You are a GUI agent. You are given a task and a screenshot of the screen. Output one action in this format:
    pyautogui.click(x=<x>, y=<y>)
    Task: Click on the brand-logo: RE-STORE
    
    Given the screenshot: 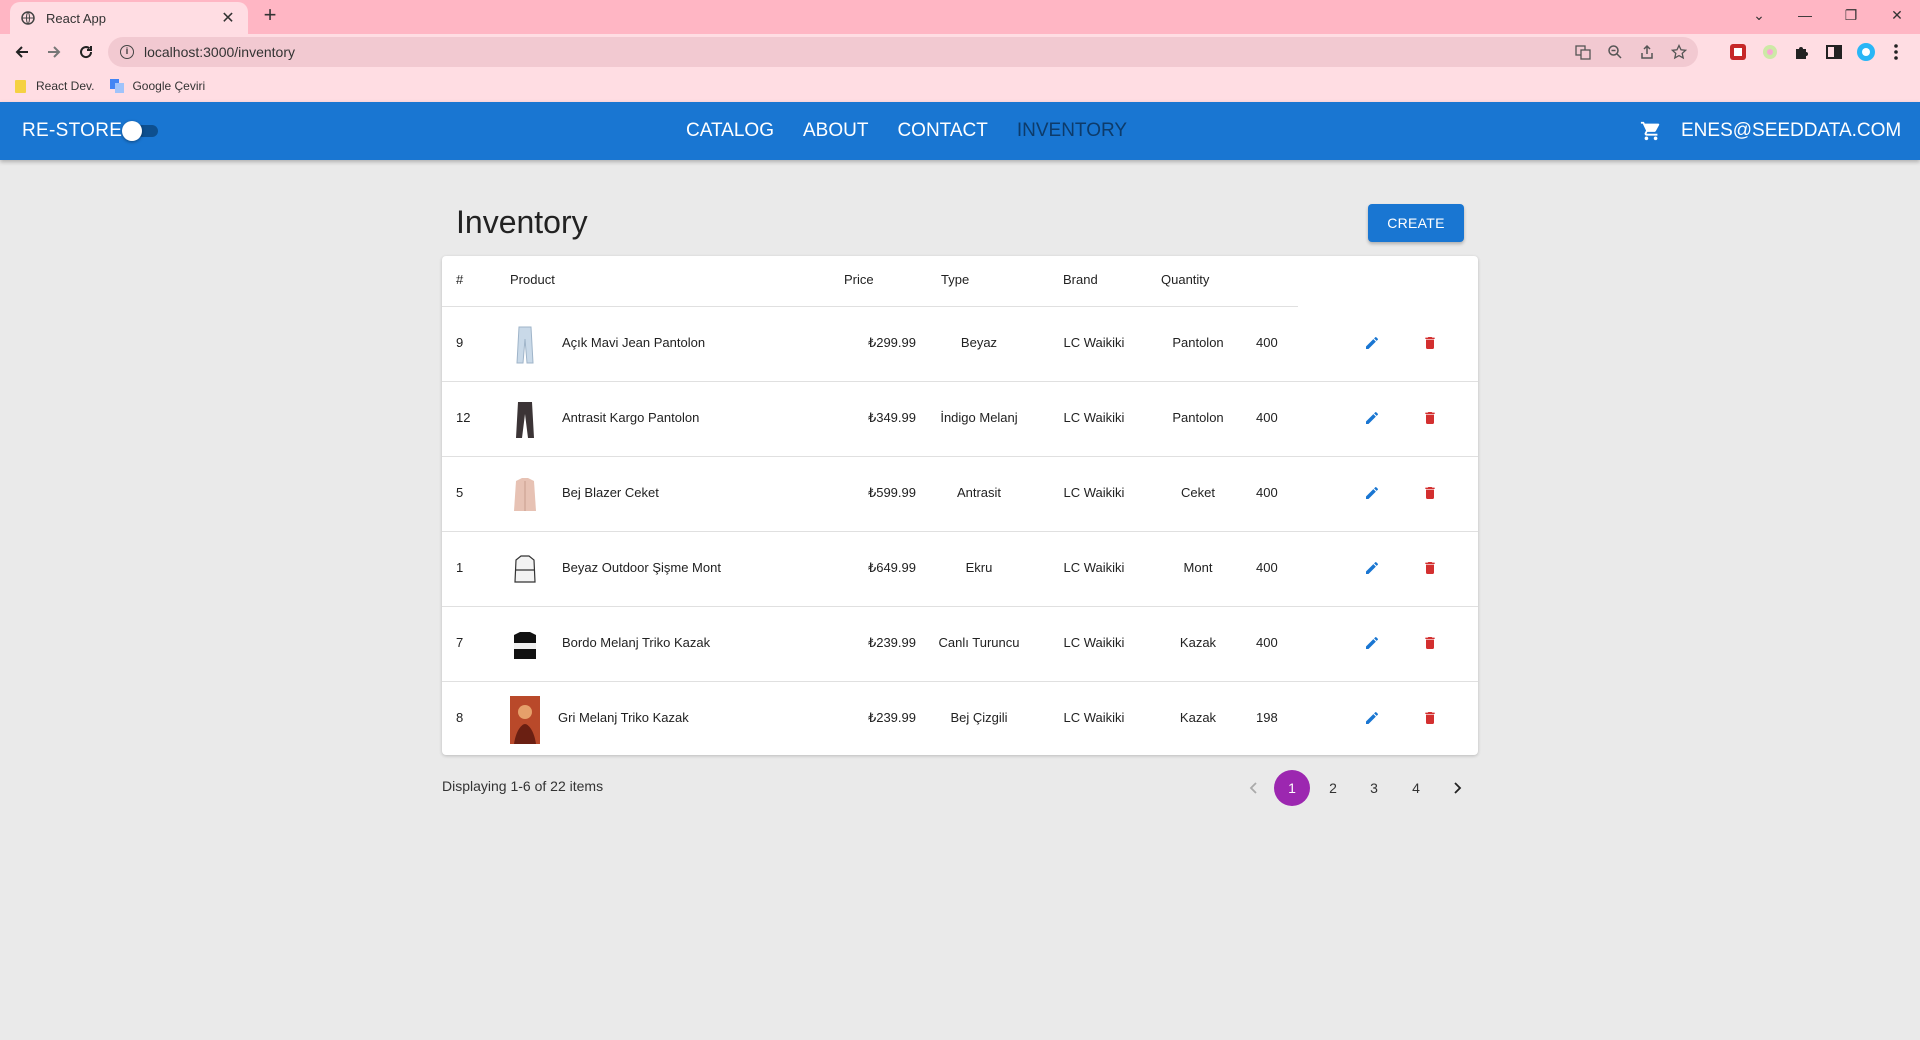 What is the action you would take?
    pyautogui.click(x=72, y=131)
    